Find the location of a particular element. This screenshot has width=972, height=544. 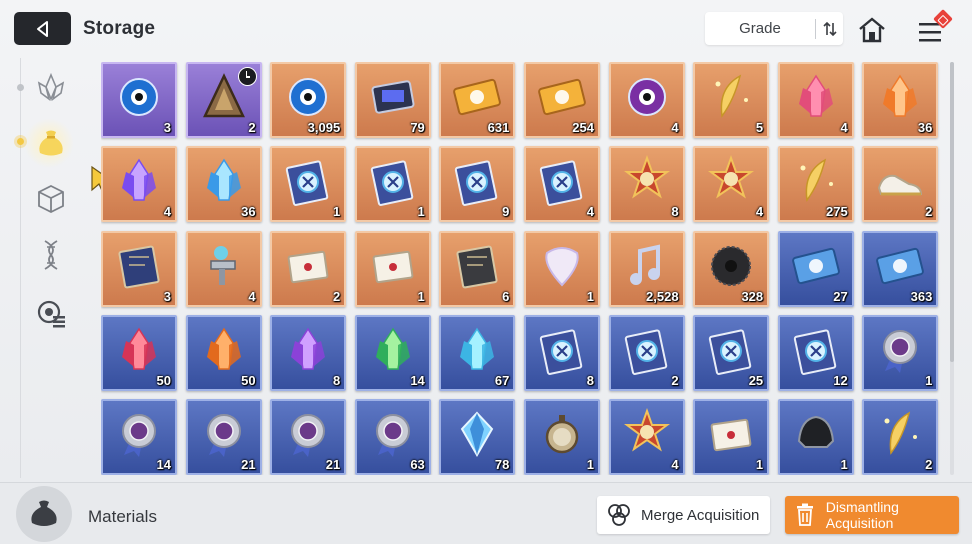

back-button is located at coordinates (42, 28).